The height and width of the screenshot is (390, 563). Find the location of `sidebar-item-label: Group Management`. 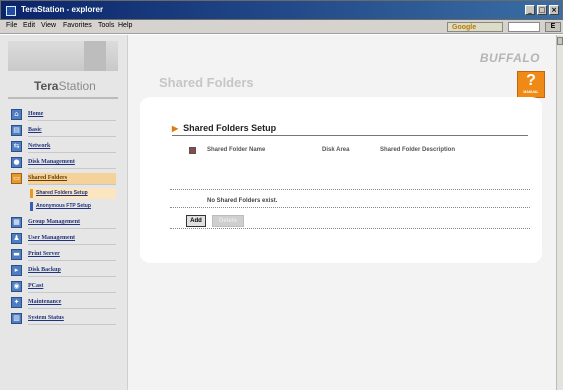

sidebar-item-label: Group Management is located at coordinates (72, 223).